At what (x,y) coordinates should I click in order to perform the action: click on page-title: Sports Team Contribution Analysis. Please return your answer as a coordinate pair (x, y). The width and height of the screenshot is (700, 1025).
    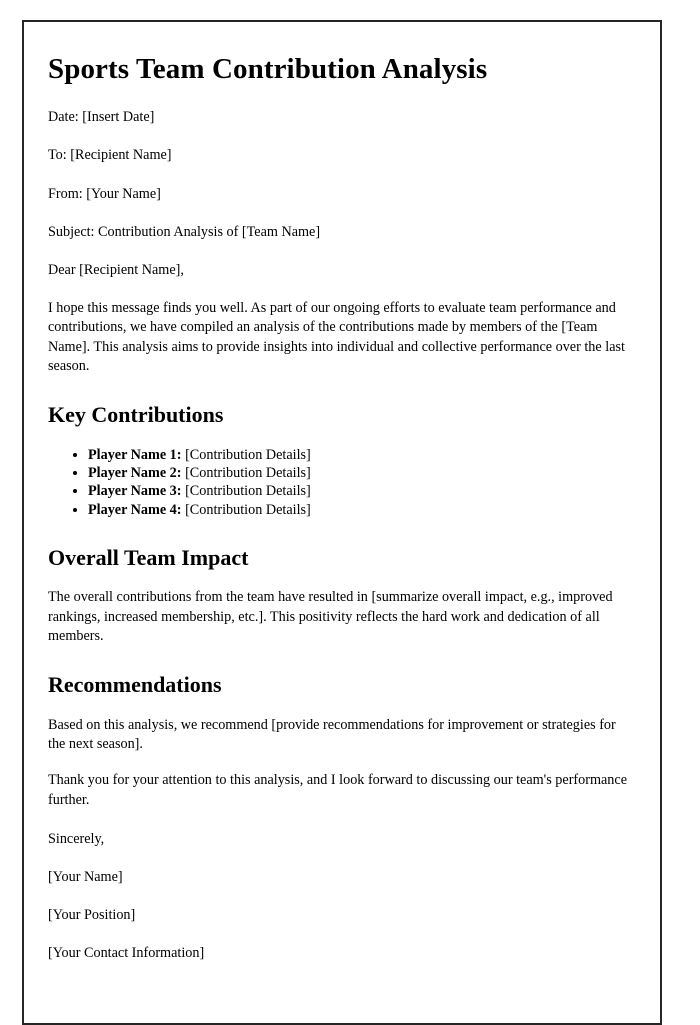
    Looking at the image, I should click on (268, 69).